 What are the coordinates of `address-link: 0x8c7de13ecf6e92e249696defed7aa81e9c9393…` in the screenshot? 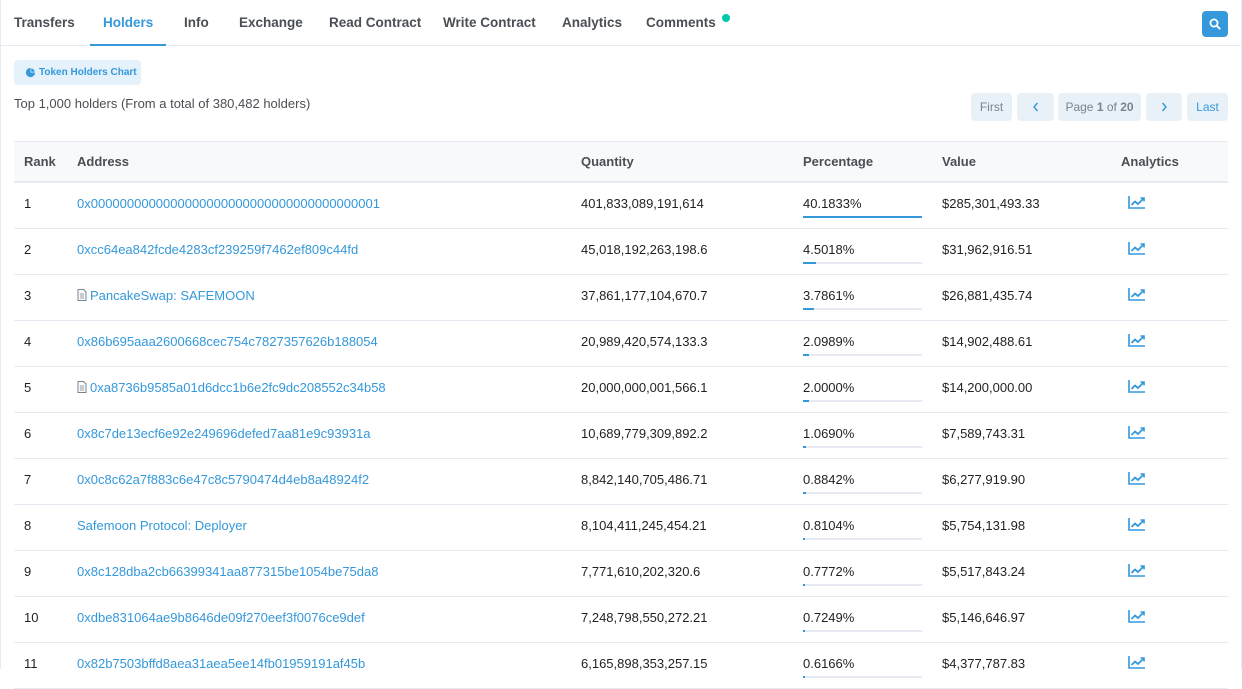 It's located at (224, 436).